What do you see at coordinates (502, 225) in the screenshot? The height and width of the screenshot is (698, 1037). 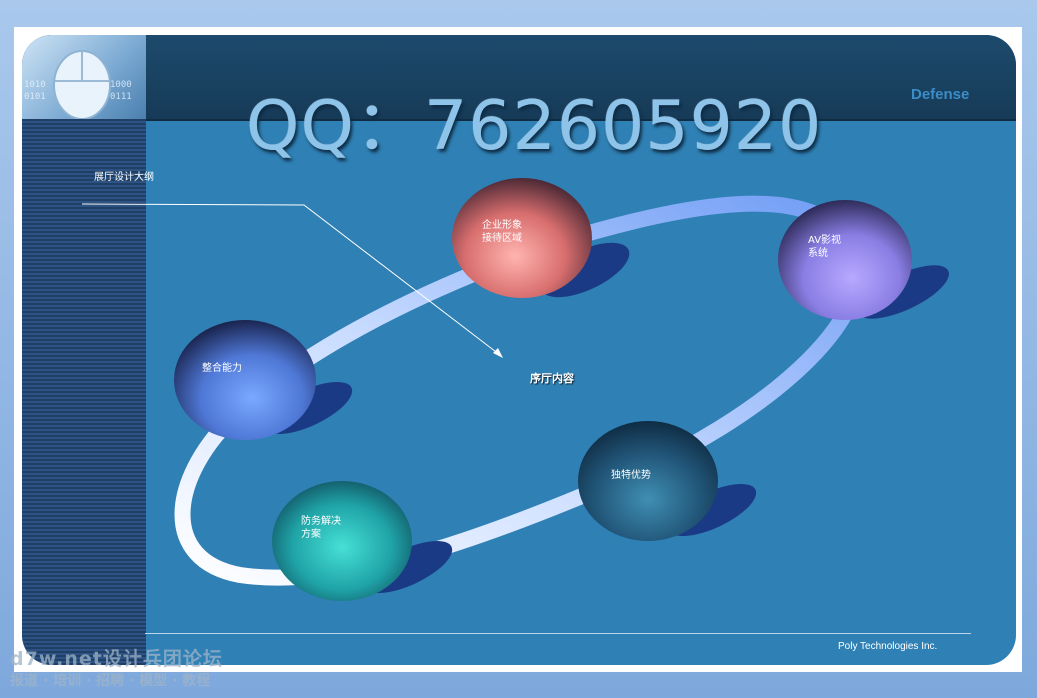 I see `node-label-line: 企业形象` at bounding box center [502, 225].